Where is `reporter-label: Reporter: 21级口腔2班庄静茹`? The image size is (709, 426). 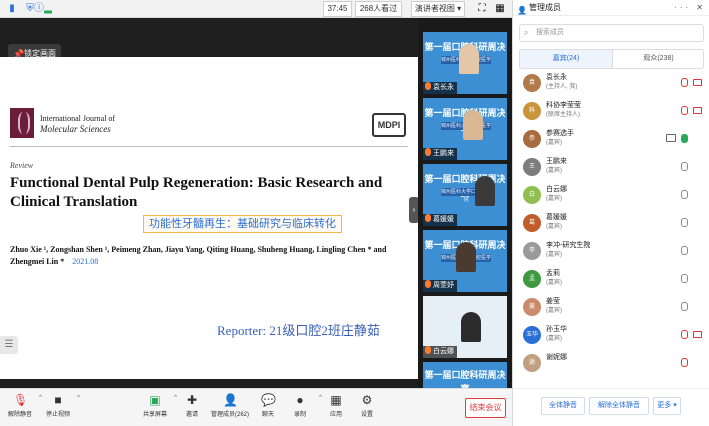
reporter-label: Reporter: 21级口腔2班庄静茹 is located at coordinates (298, 330).